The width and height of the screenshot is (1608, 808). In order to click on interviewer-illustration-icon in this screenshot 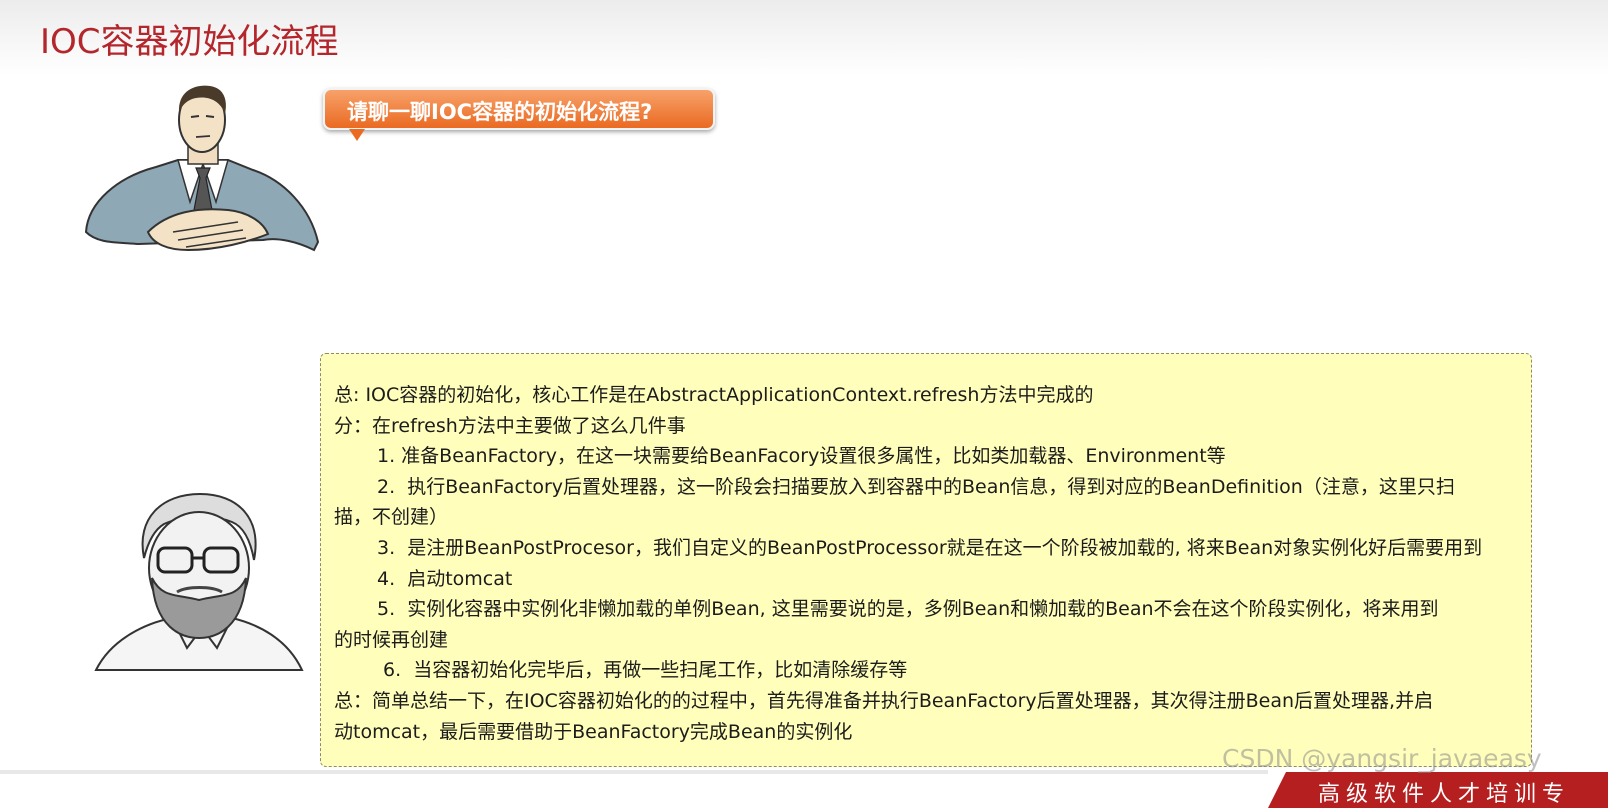, I will do `click(202, 168)`.